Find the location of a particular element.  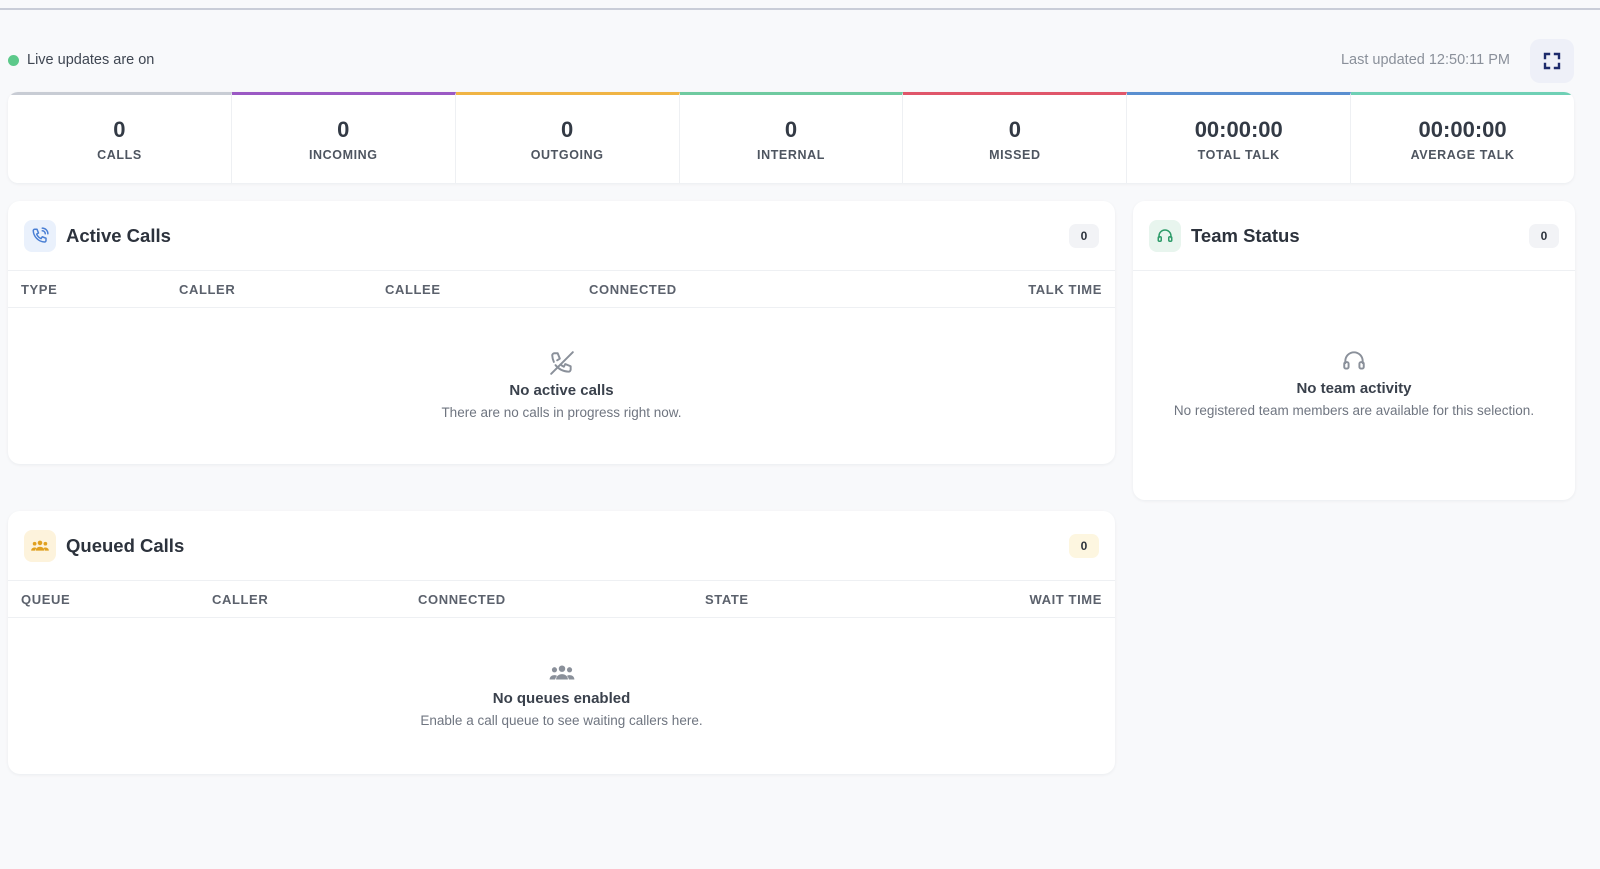

stat-label: OUTGOING is located at coordinates (567, 155).